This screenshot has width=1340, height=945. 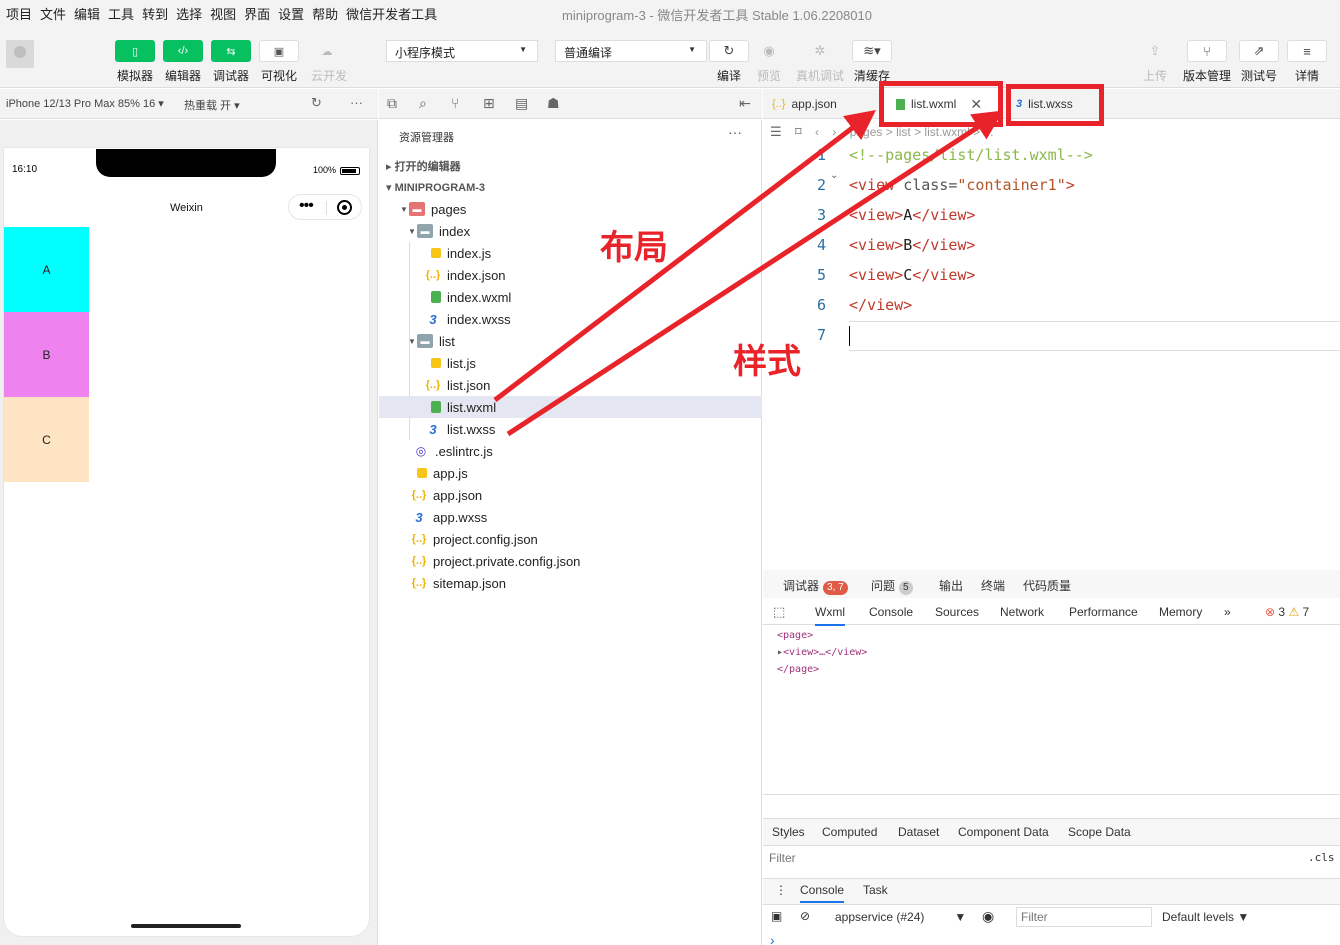 I want to click on source-control-icon: ⑂, so click(x=455, y=103).